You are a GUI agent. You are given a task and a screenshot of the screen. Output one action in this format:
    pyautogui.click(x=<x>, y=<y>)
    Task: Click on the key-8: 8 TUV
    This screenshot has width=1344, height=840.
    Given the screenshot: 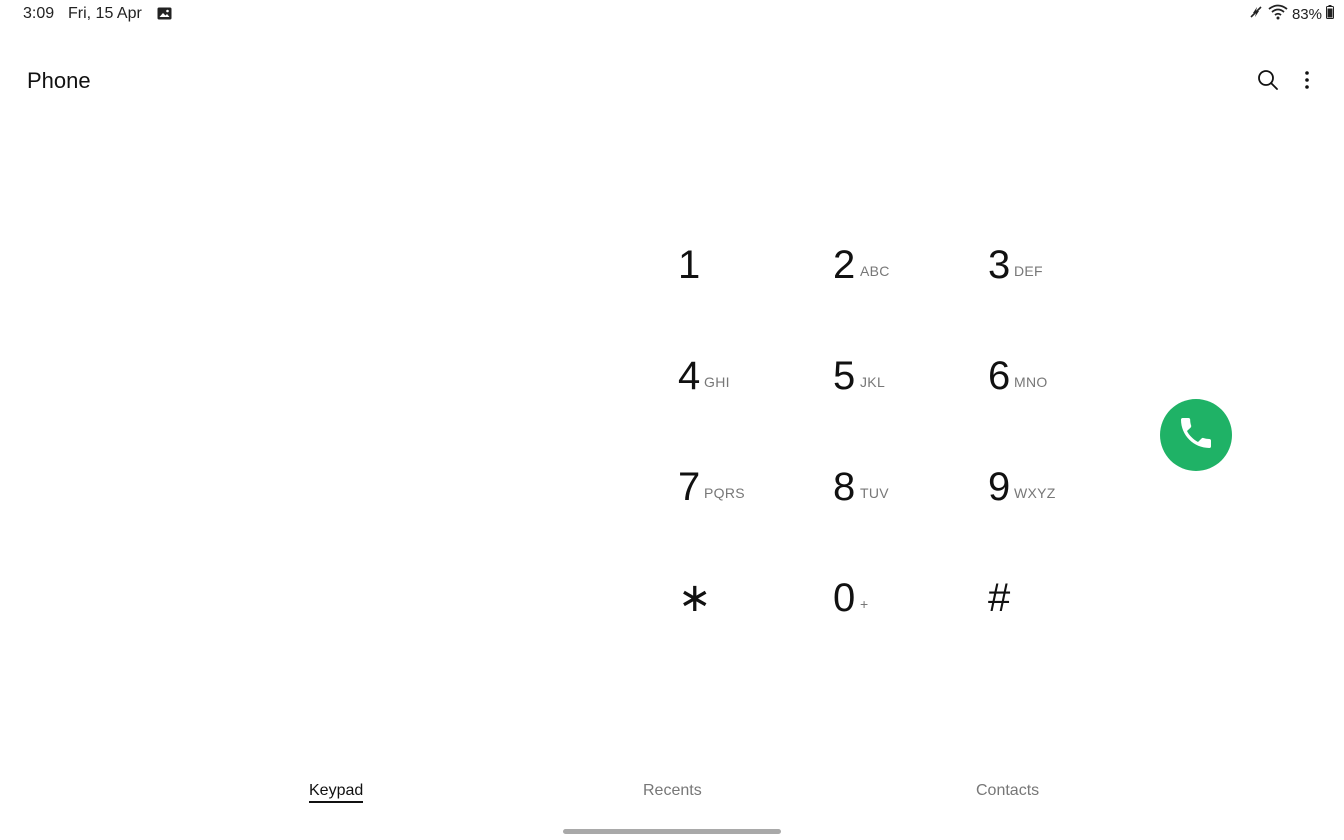 What is the action you would take?
    pyautogui.click(x=844, y=492)
    